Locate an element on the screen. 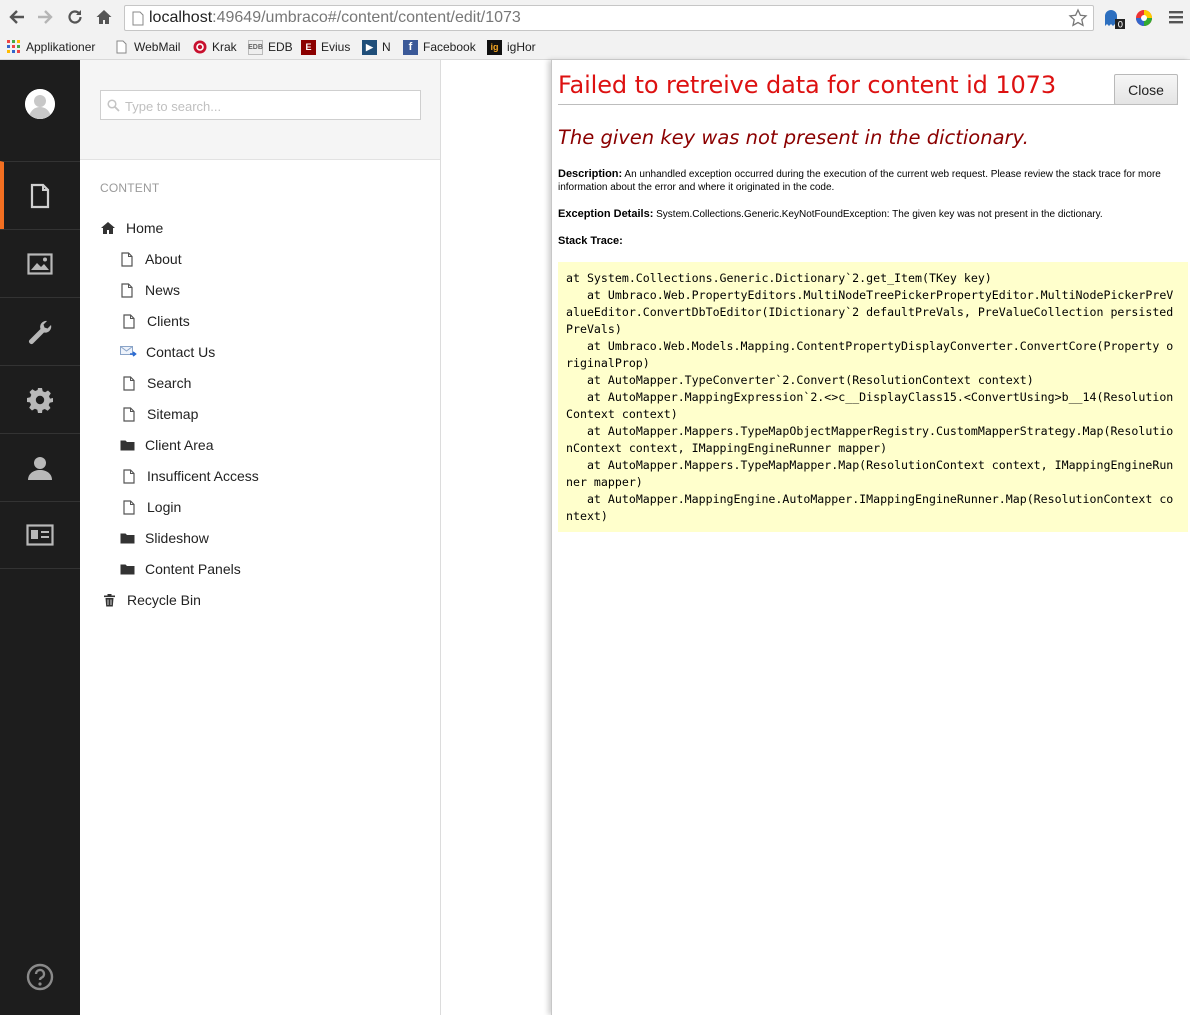 The height and width of the screenshot is (1015, 1190). section-media is located at coordinates (40, 263).